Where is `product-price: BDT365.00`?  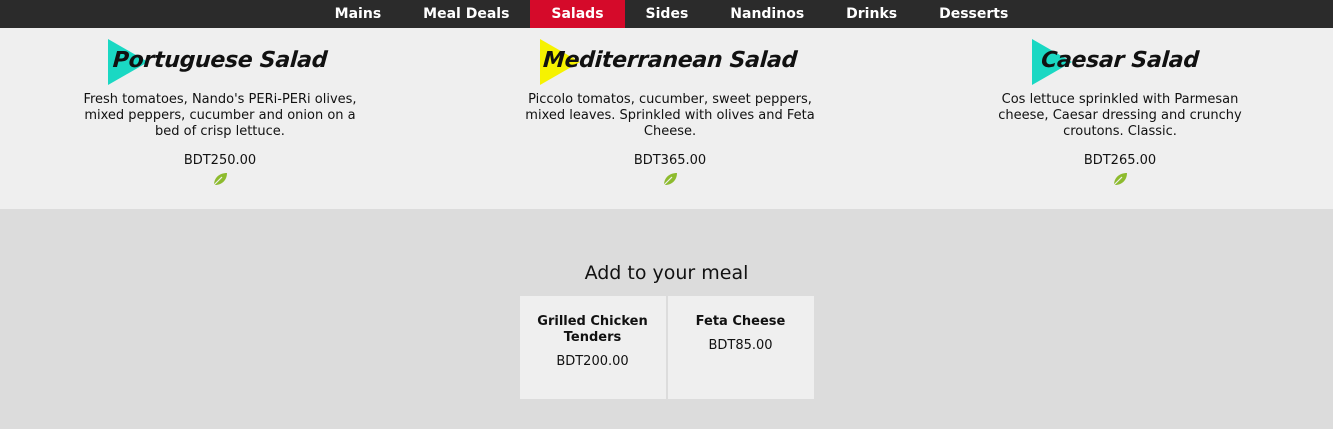
product-price: BDT365.00 is located at coordinates (670, 160).